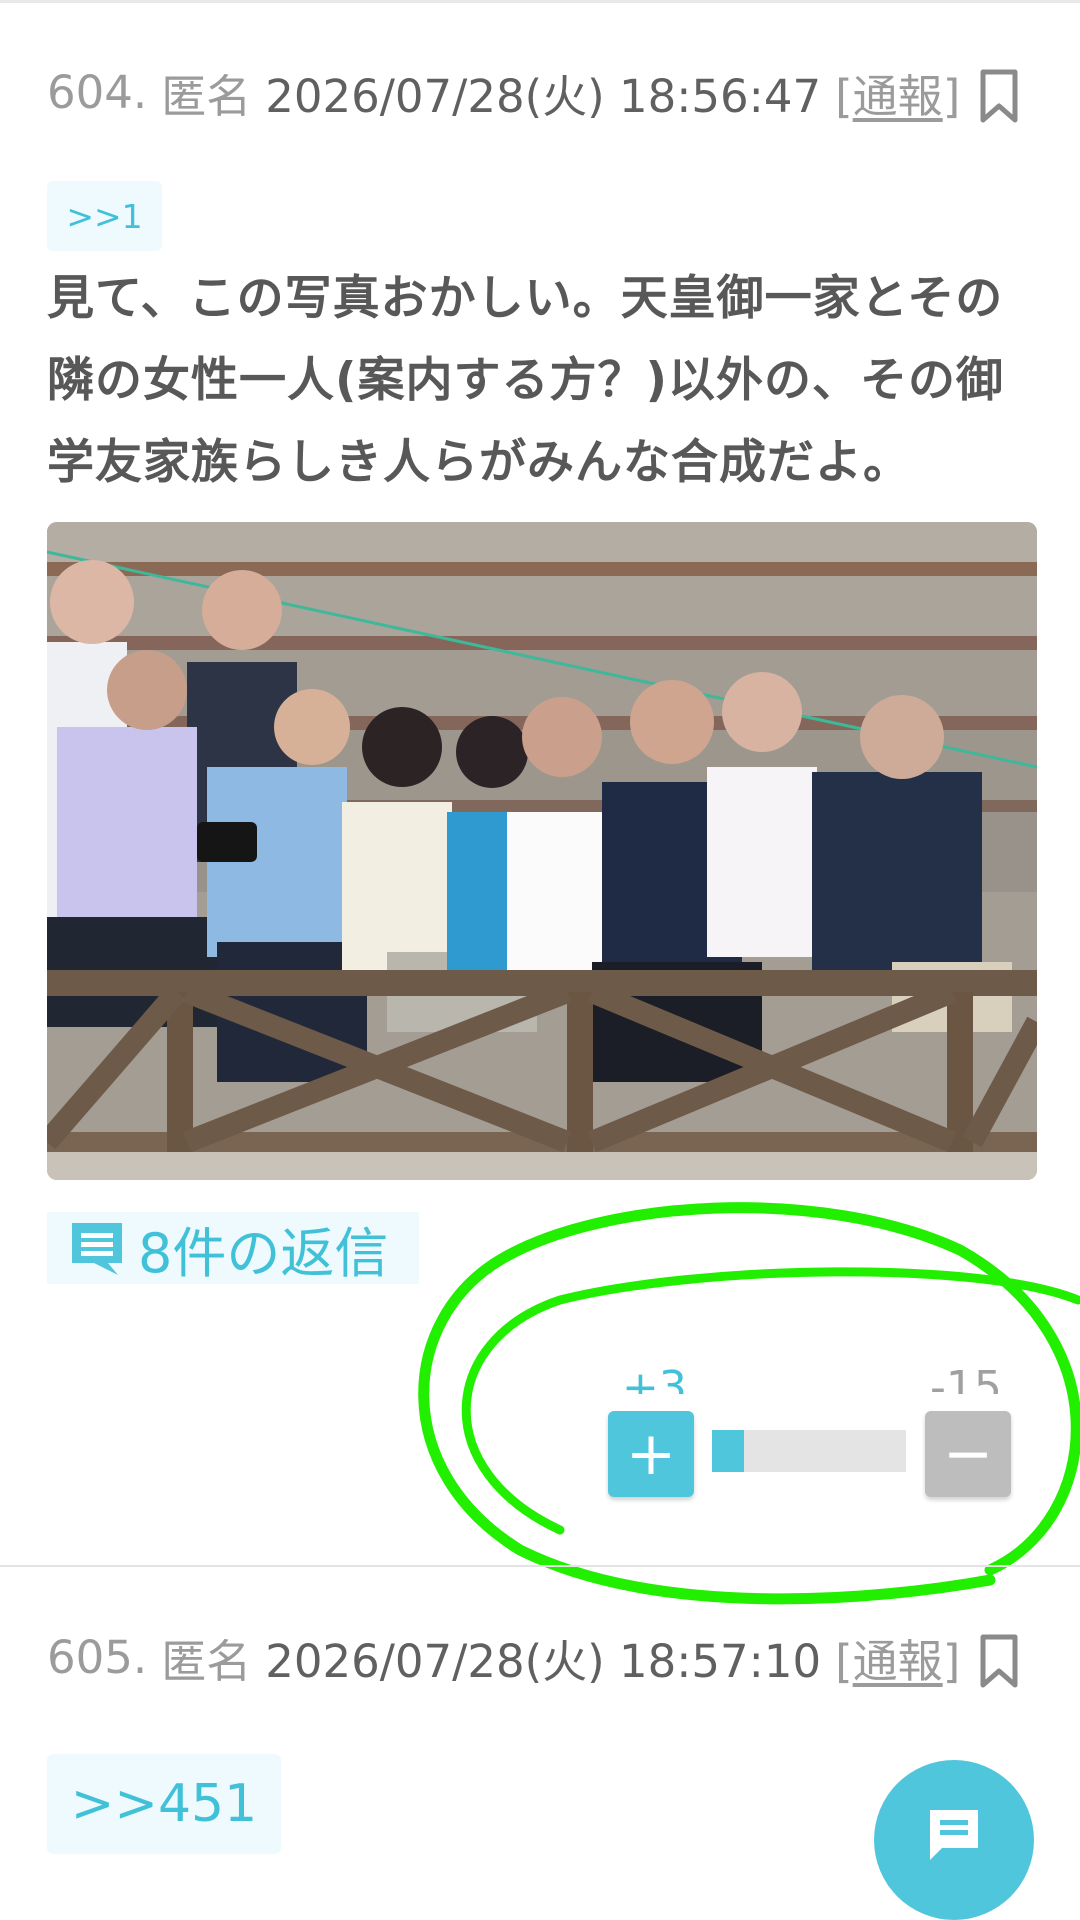  What do you see at coordinates (525, 380) in the screenshot?
I see `post-body-line: 隣の女性一人(案内する方？)以外の、その御` at bounding box center [525, 380].